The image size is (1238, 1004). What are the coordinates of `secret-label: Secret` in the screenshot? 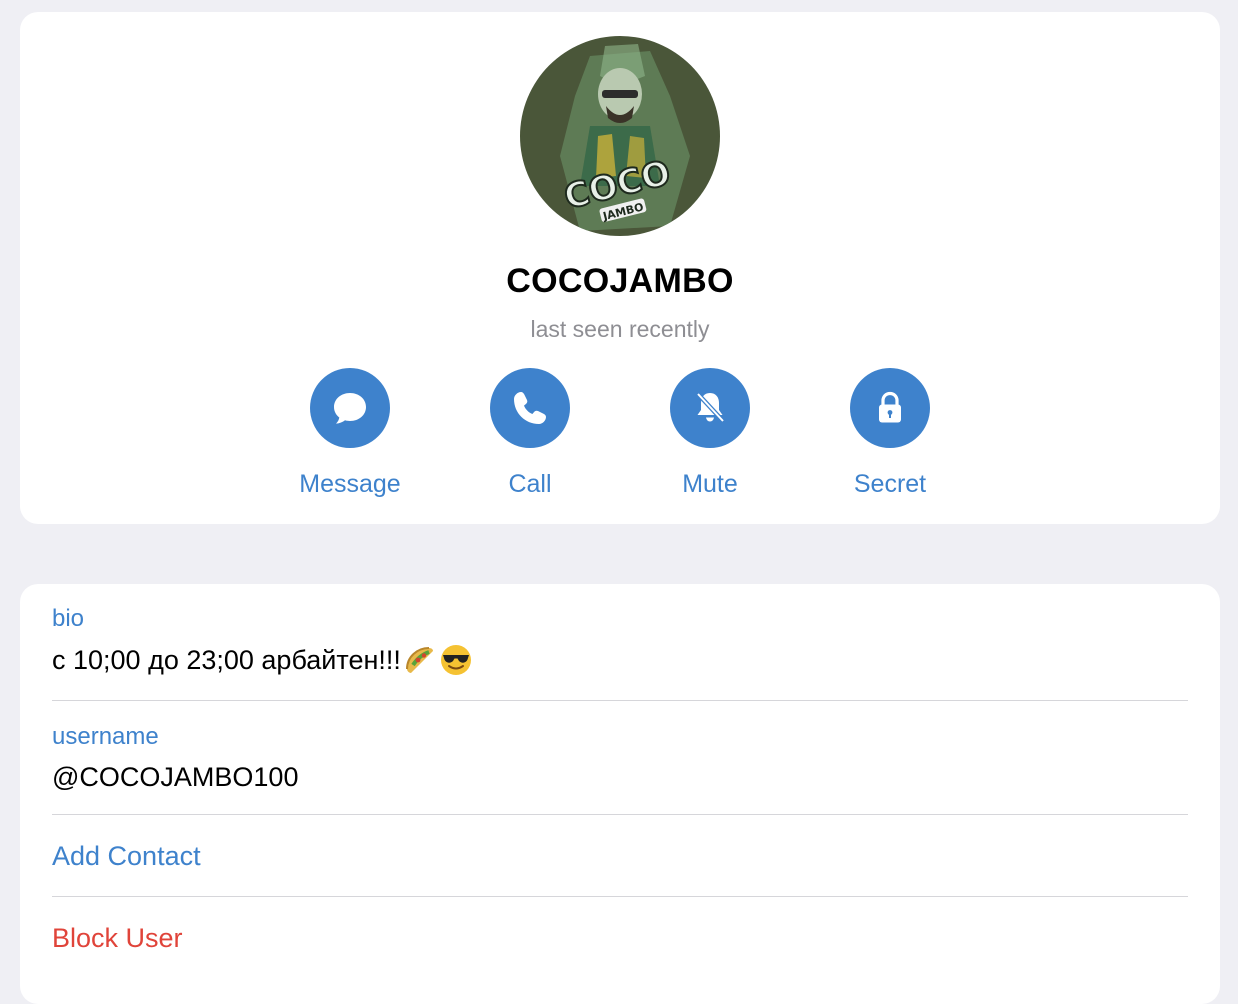 It's located at (890, 484).